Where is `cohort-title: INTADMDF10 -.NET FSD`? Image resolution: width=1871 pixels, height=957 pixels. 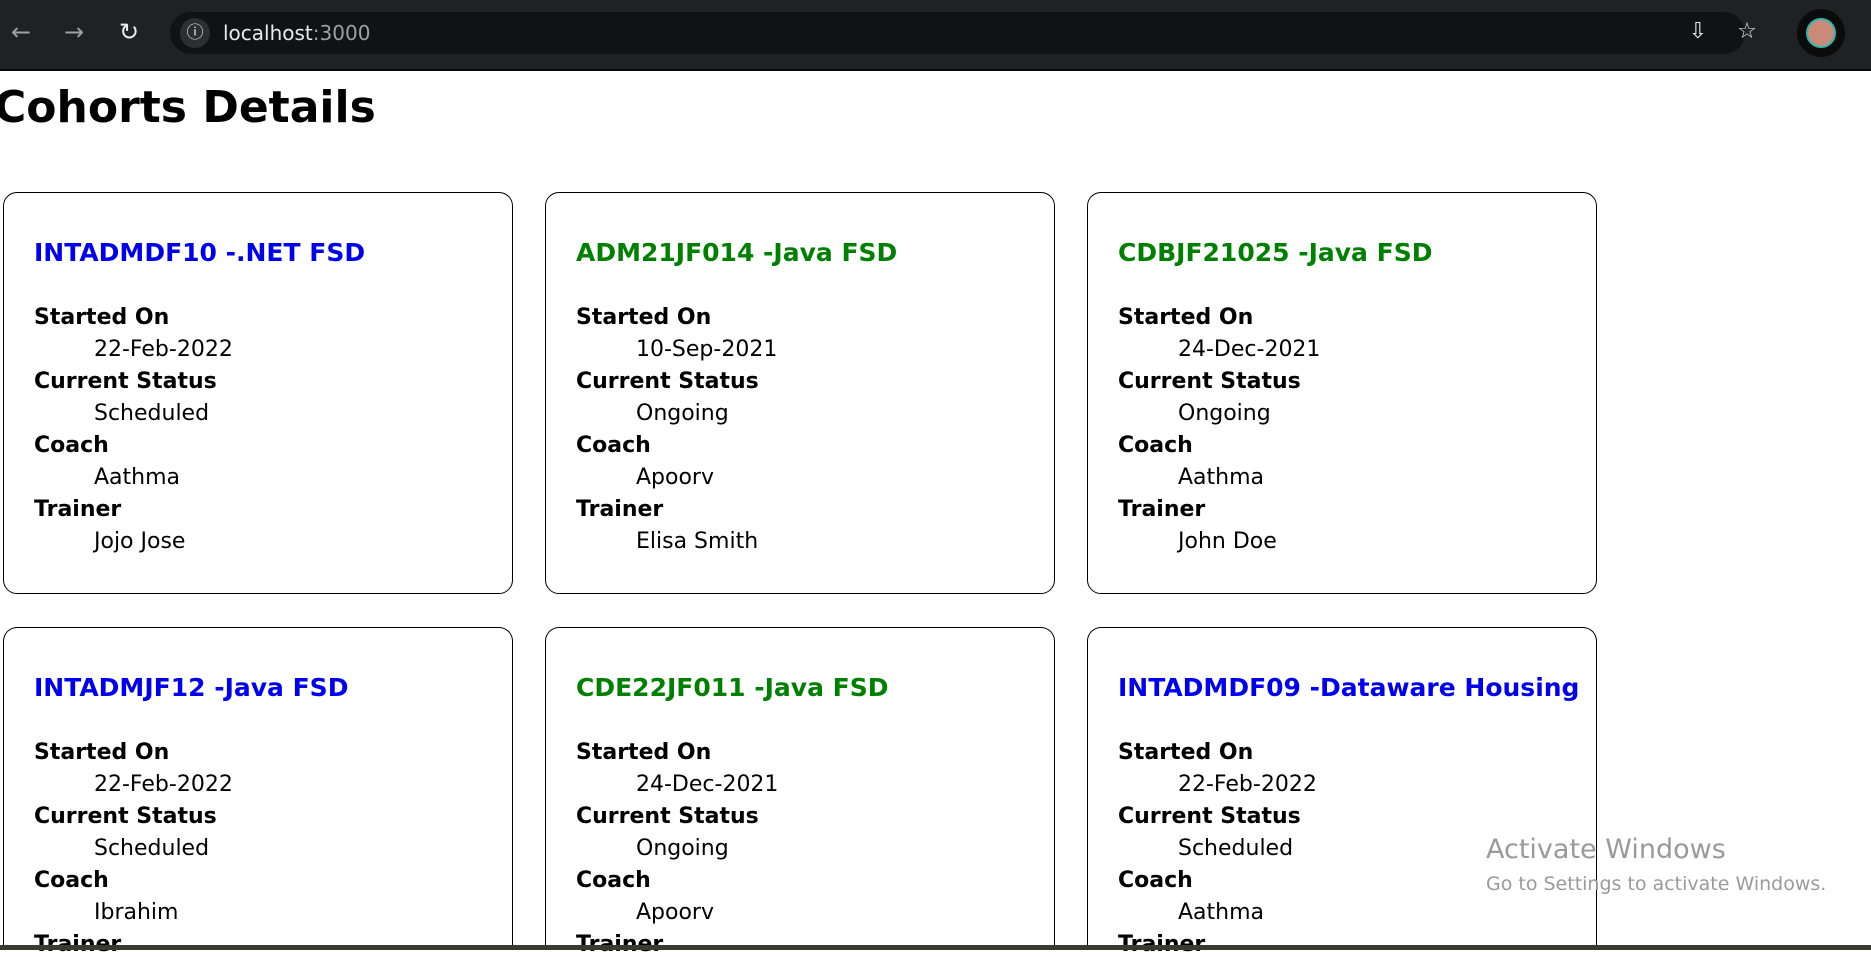
cohort-title: INTADMDF10 -.NET FSD is located at coordinates (200, 252).